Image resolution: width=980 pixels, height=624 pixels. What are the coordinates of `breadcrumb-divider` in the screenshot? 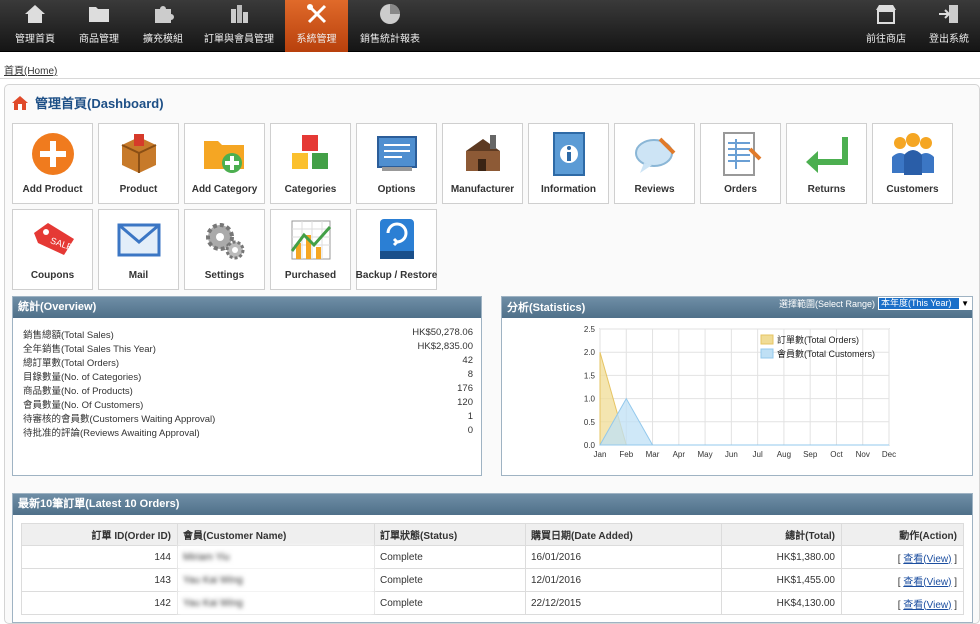 It's located at (490, 78).